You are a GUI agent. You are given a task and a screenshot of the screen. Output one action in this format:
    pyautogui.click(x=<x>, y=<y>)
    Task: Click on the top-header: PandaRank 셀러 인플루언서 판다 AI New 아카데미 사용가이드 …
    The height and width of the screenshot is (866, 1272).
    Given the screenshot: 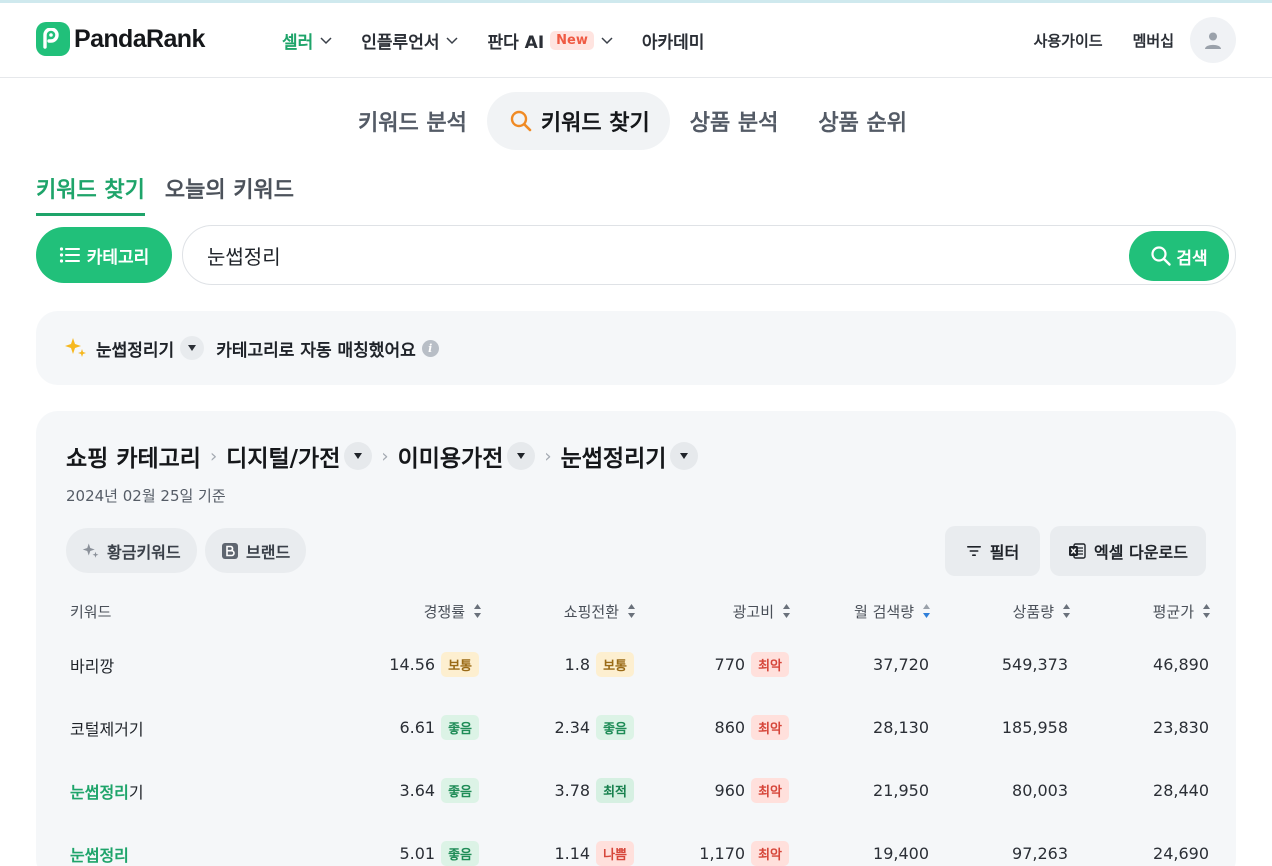 What is the action you would take?
    pyautogui.click(x=636, y=40)
    